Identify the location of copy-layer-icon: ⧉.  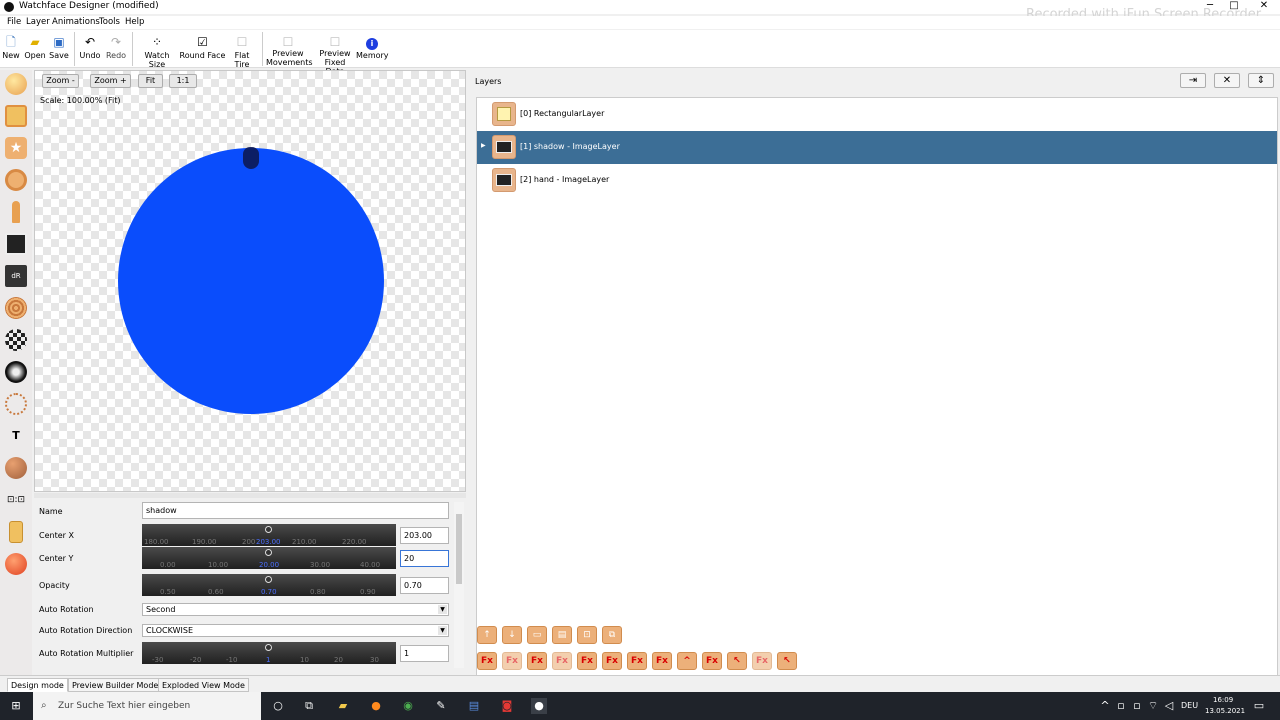
(612, 635).